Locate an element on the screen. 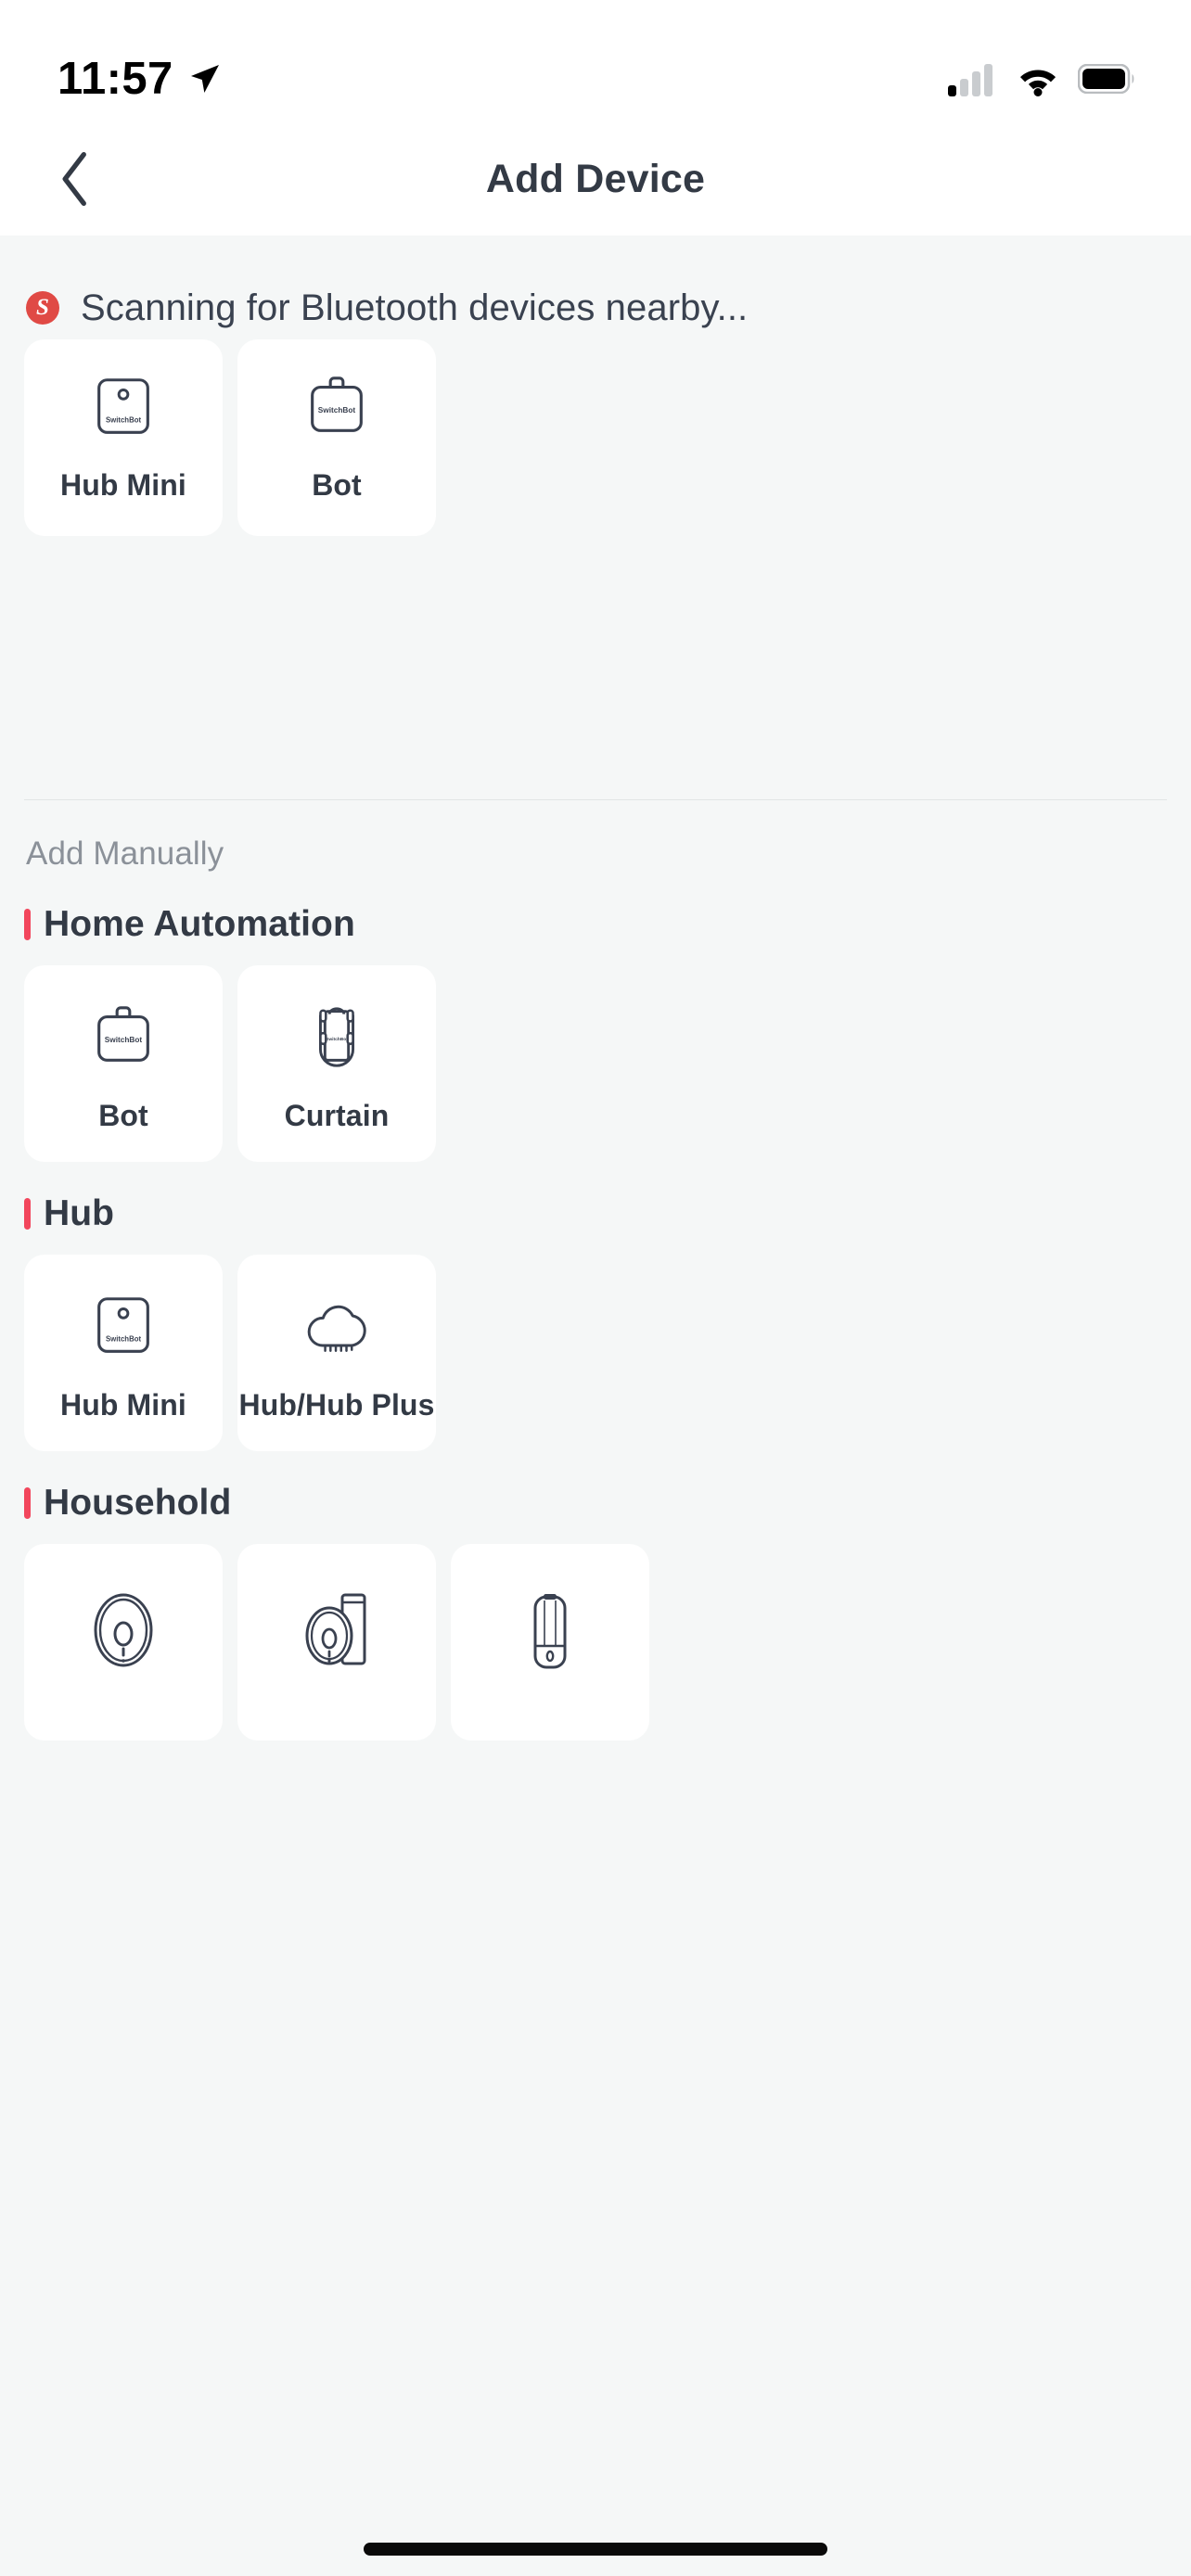 This screenshot has width=1191, height=2576. status-bar-right is located at coordinates (1041, 79).